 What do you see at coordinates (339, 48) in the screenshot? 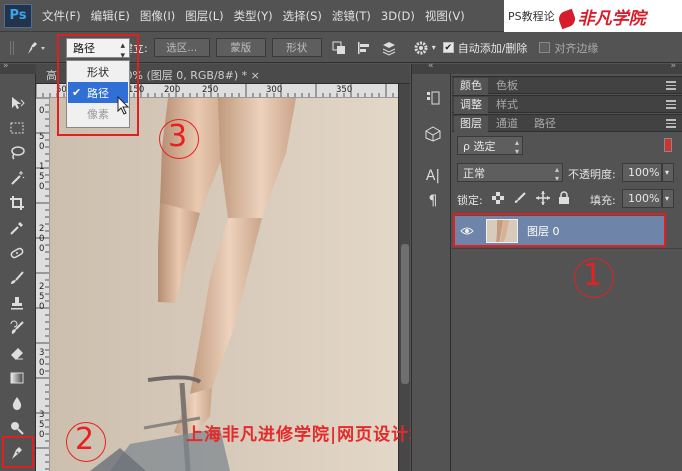
I see `path-operations-icon` at bounding box center [339, 48].